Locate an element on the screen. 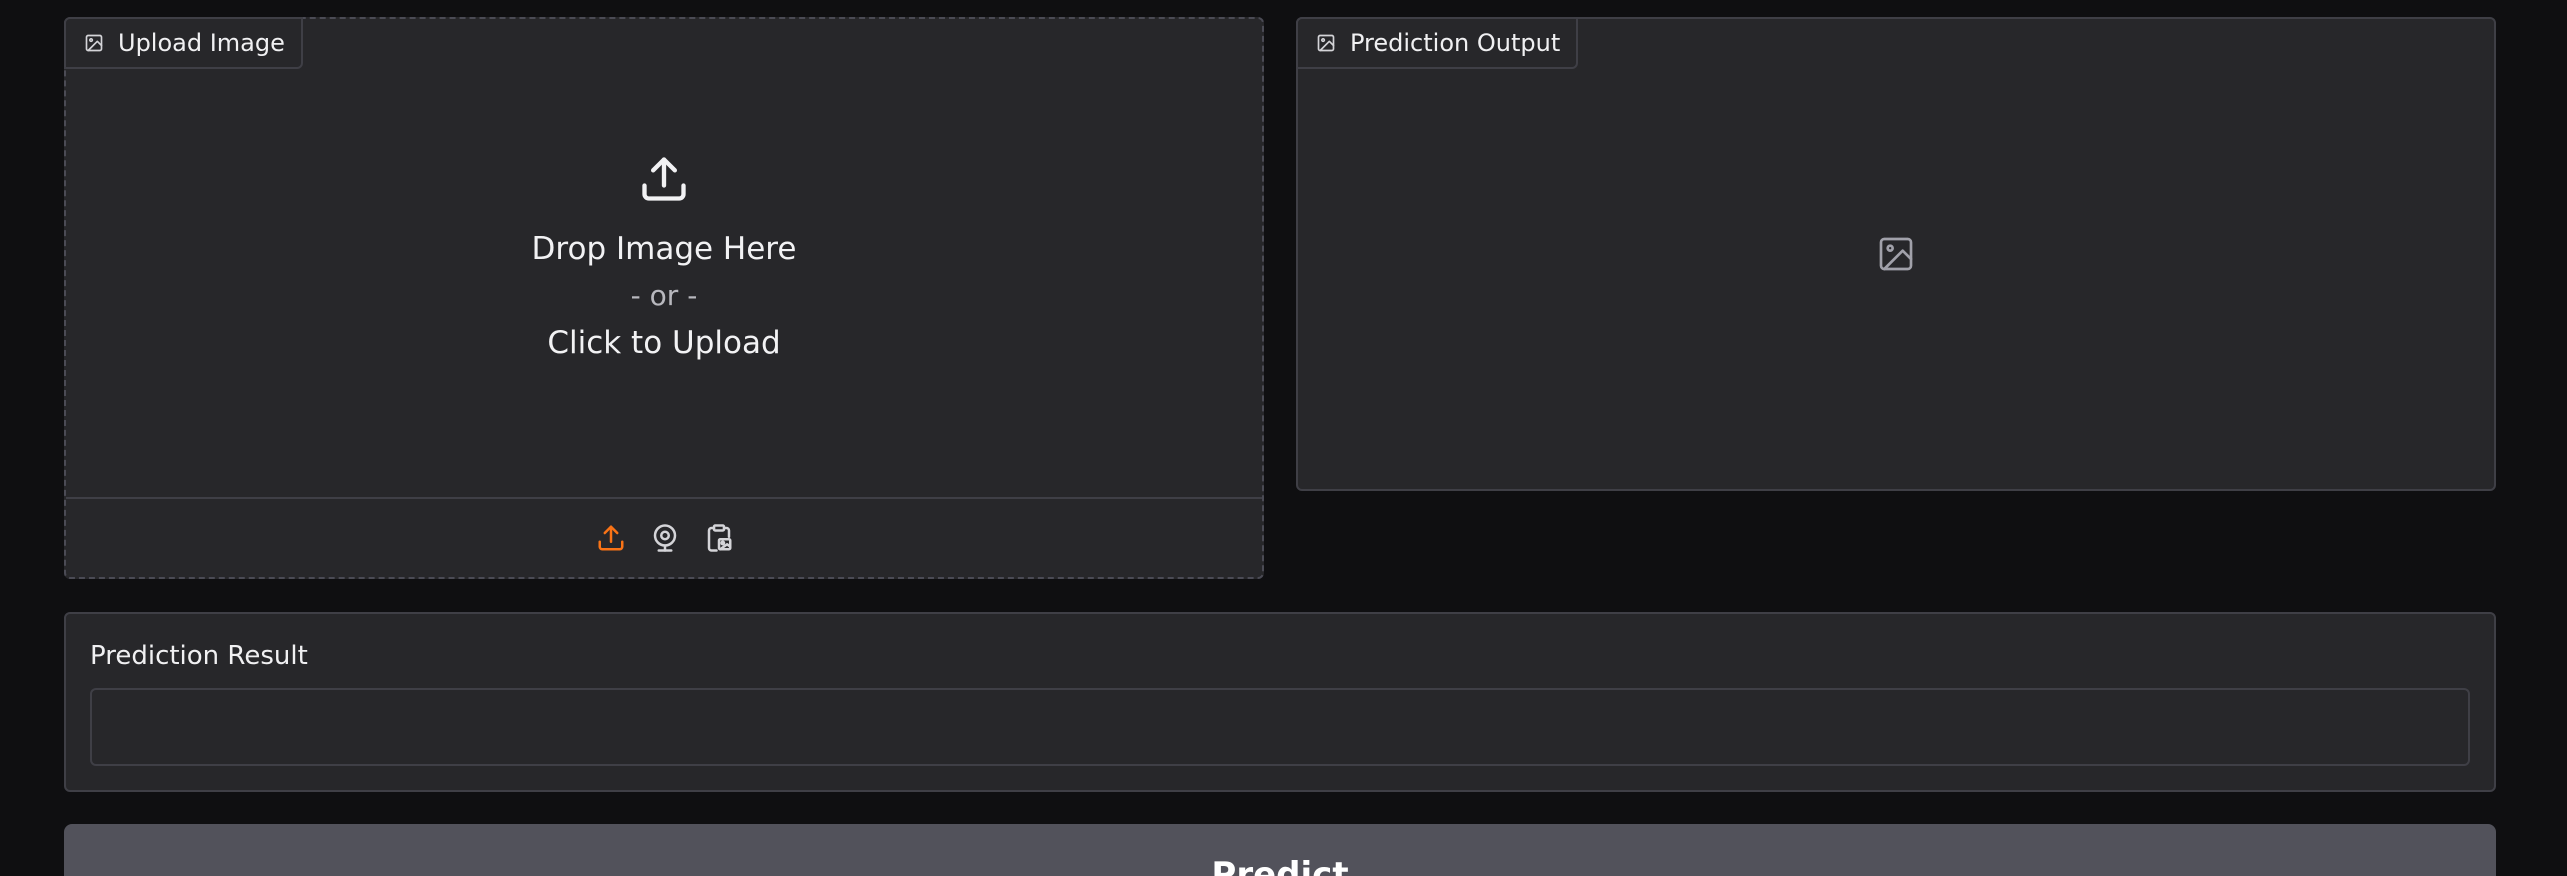 This screenshot has height=876, width=2567. prediction-result-label: Prediction Result is located at coordinates (199, 656).